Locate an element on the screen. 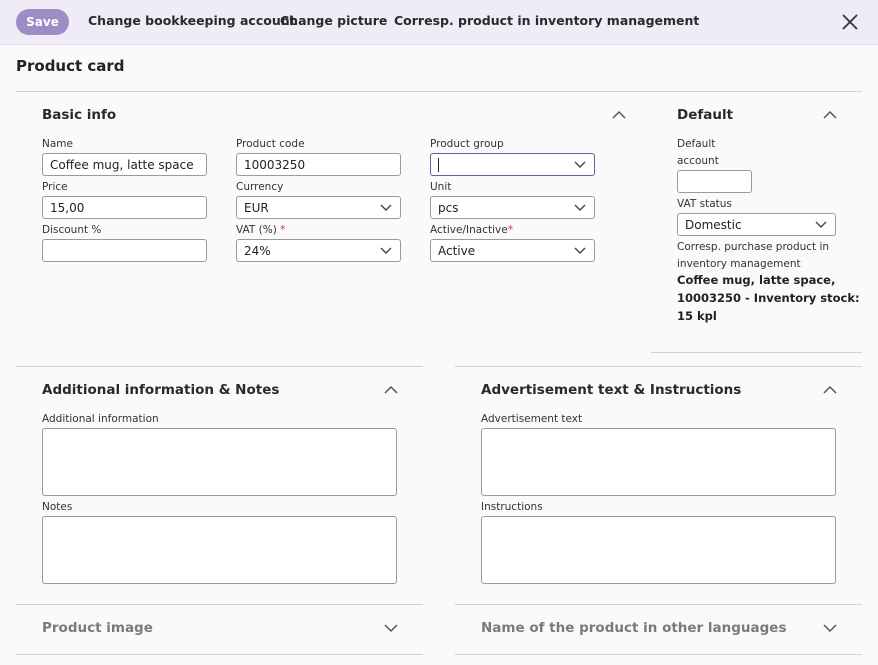 This screenshot has height=665, width=878. corresp-product-button: Corresp. product in inventory management is located at coordinates (546, 20).